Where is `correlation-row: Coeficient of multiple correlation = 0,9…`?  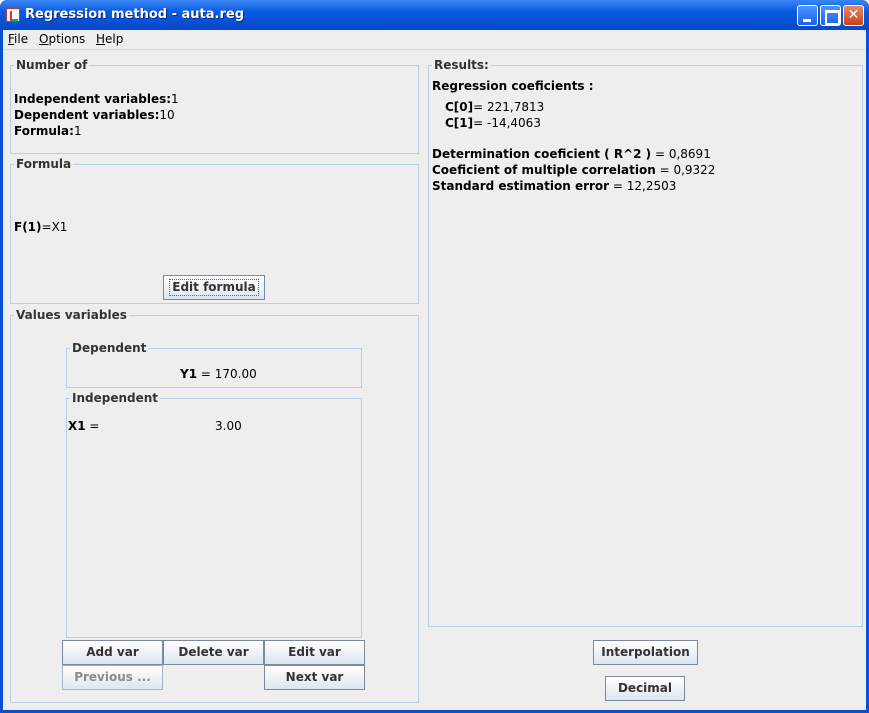 correlation-row: Coeficient of multiple correlation = 0,9… is located at coordinates (573, 170).